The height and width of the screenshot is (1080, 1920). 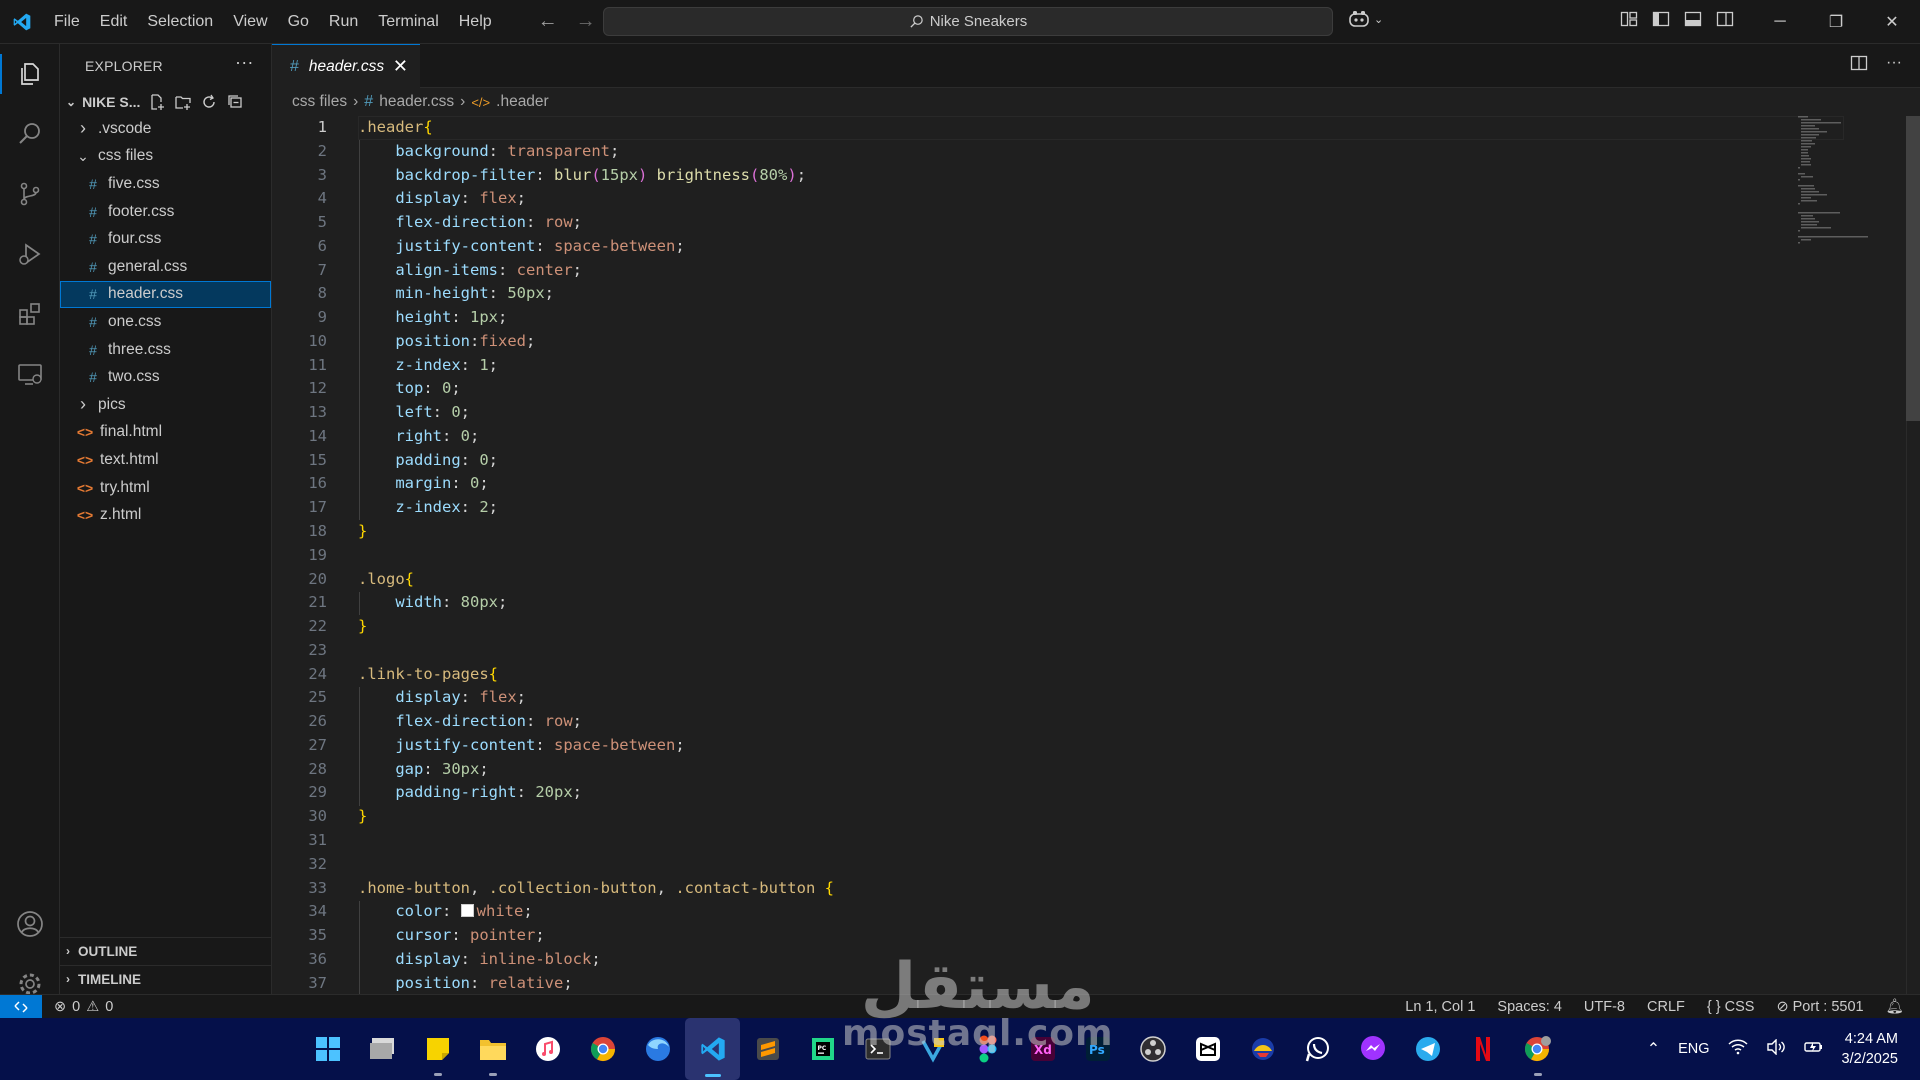 I want to click on chrome-icon, so click(x=602, y=1049).